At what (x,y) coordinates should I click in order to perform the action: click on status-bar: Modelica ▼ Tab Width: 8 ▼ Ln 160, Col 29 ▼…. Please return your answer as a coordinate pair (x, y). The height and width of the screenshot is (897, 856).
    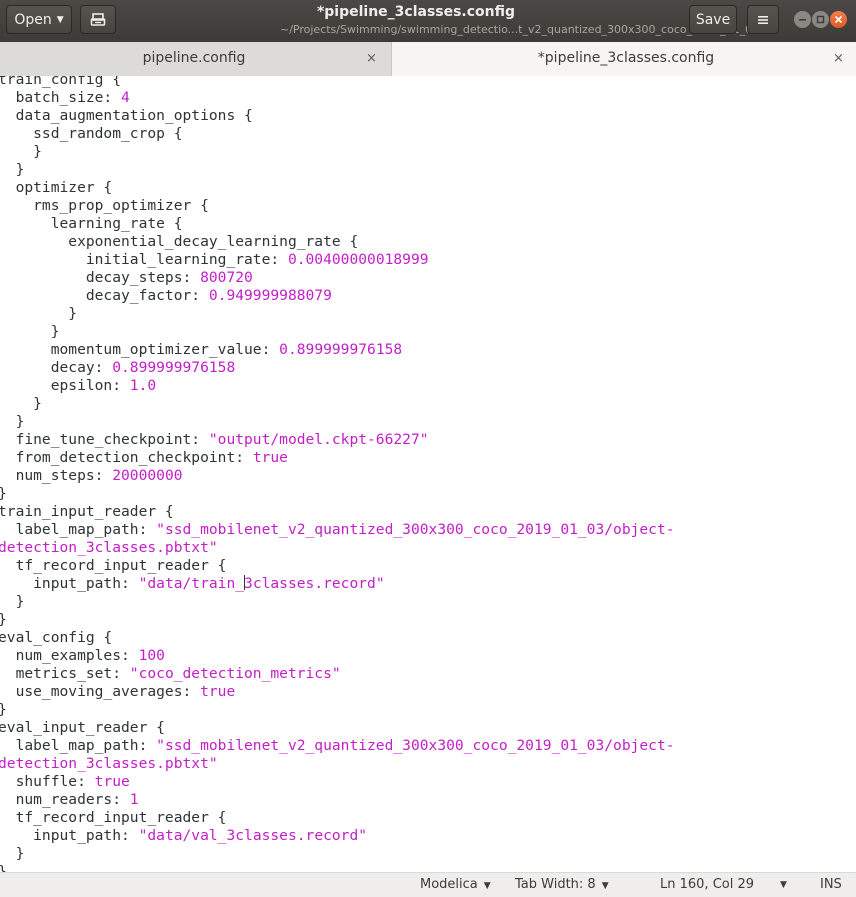
    Looking at the image, I should click on (428, 884).